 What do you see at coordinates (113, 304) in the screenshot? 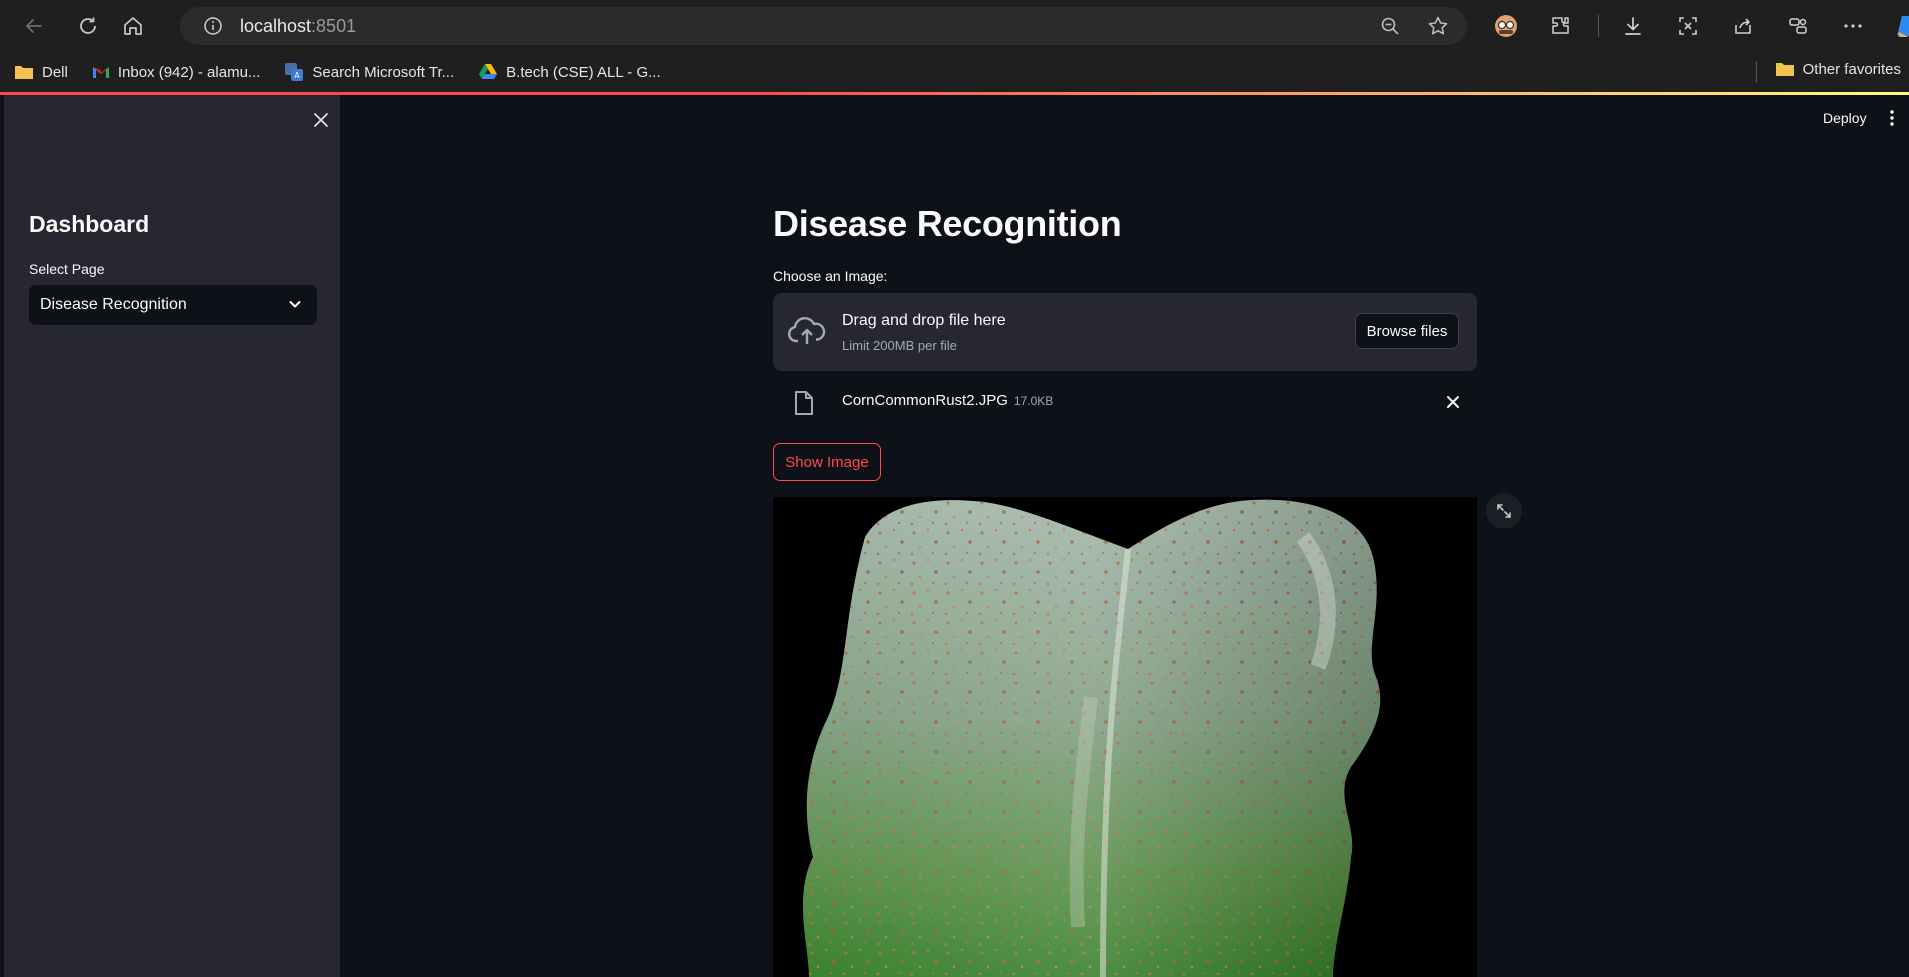
I see `selected-page-value: Disease Recognition` at bounding box center [113, 304].